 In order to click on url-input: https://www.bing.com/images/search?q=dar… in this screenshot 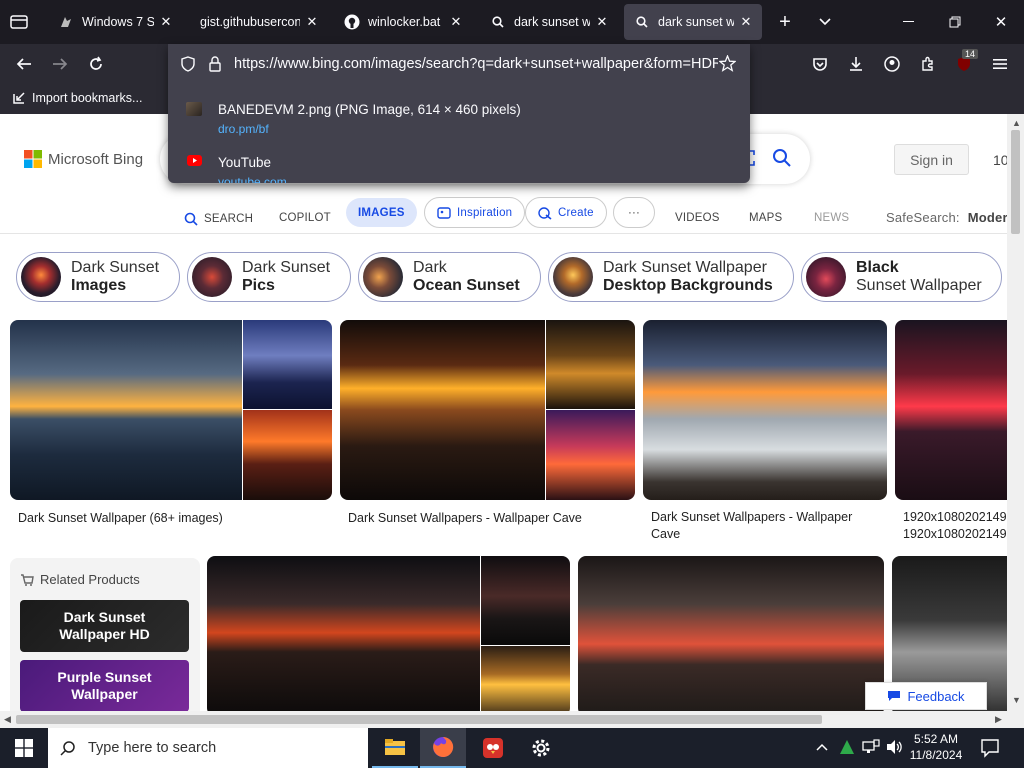, I will do `click(476, 64)`.